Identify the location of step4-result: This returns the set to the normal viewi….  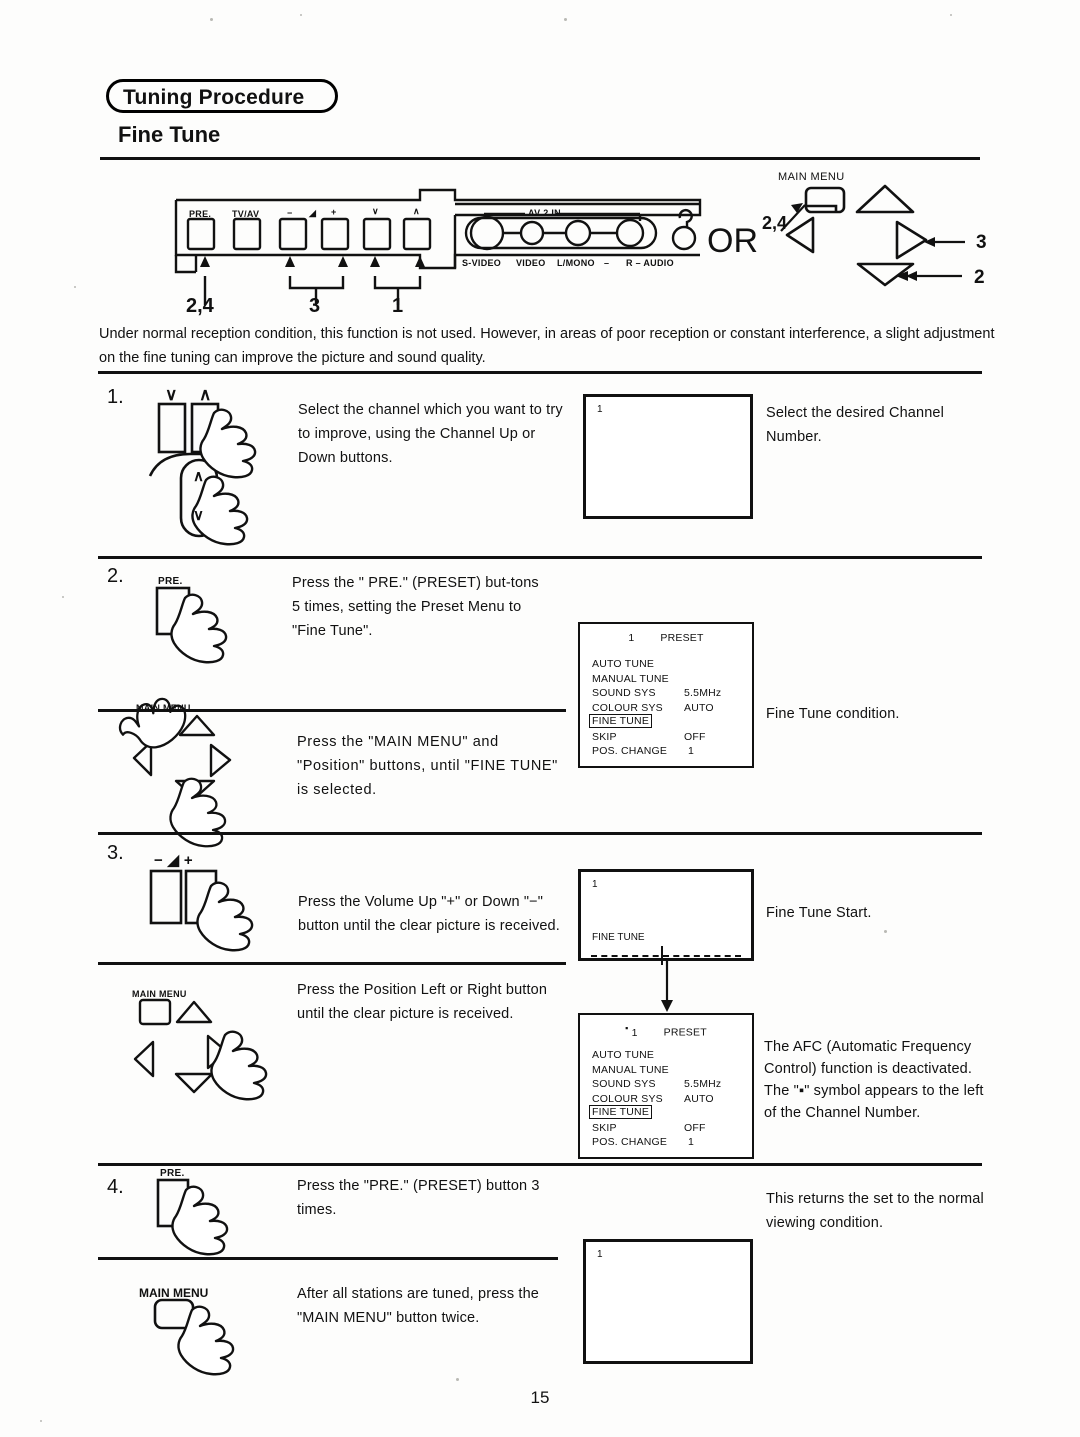
(875, 1211).